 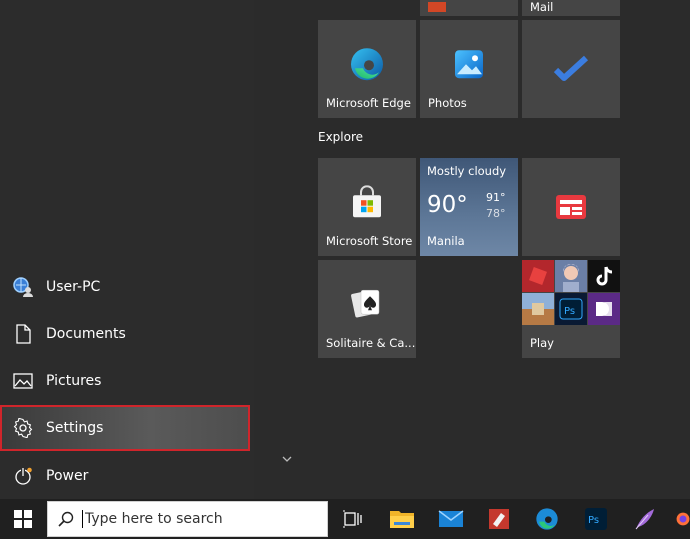 What do you see at coordinates (287, 459) in the screenshot?
I see `chevron-down-icon` at bounding box center [287, 459].